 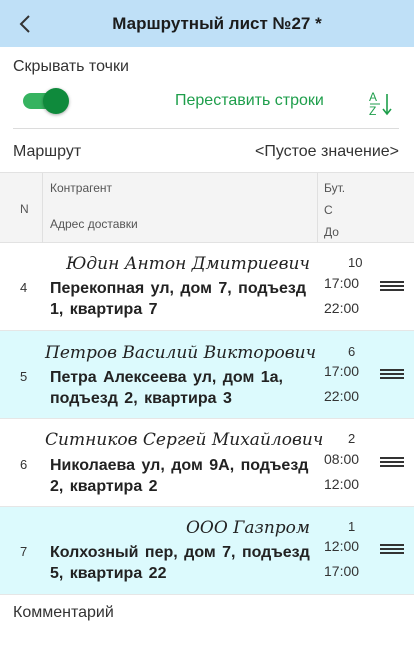 I want to click on bottle-count: 10, so click(x=355, y=262).